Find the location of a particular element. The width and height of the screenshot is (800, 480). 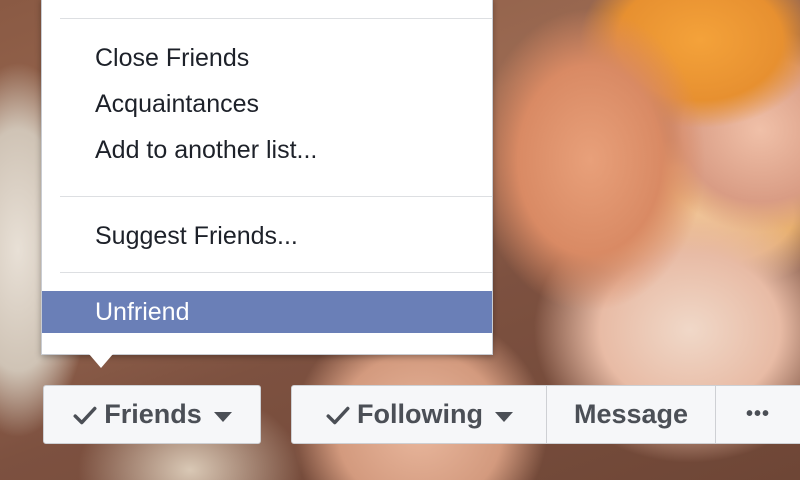

menu-item-unfriend: Unfriend is located at coordinates (267, 312).